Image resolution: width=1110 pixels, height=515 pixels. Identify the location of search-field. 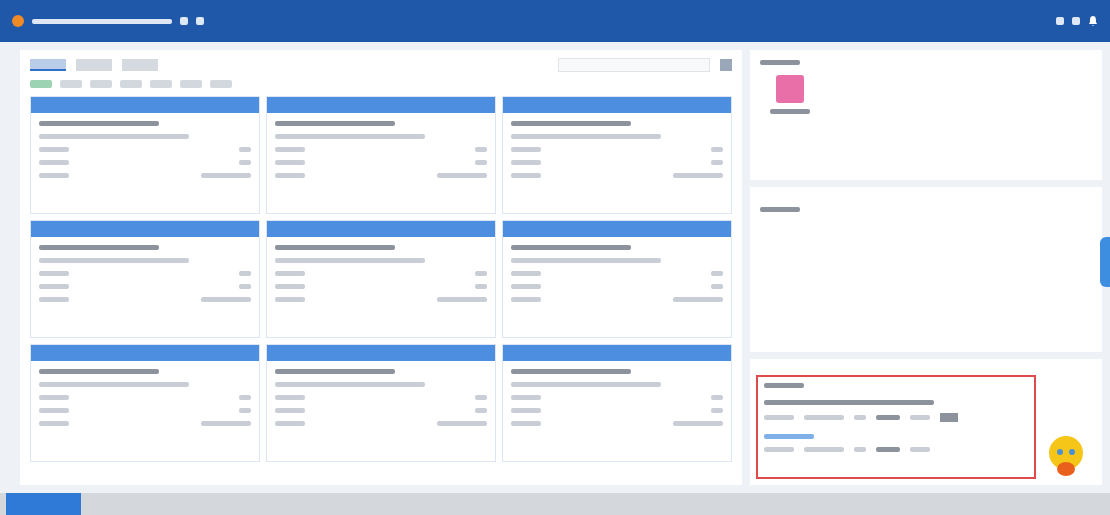
(634, 65).